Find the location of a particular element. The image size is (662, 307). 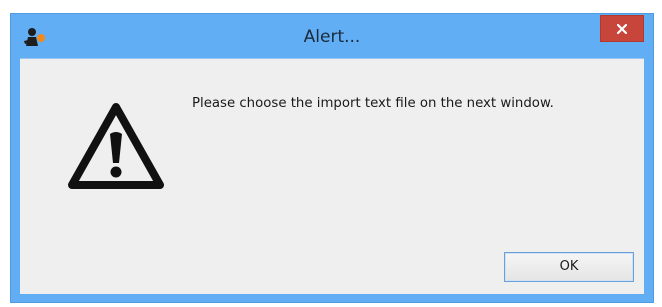

app-logo-icon is located at coordinates (35, 37).